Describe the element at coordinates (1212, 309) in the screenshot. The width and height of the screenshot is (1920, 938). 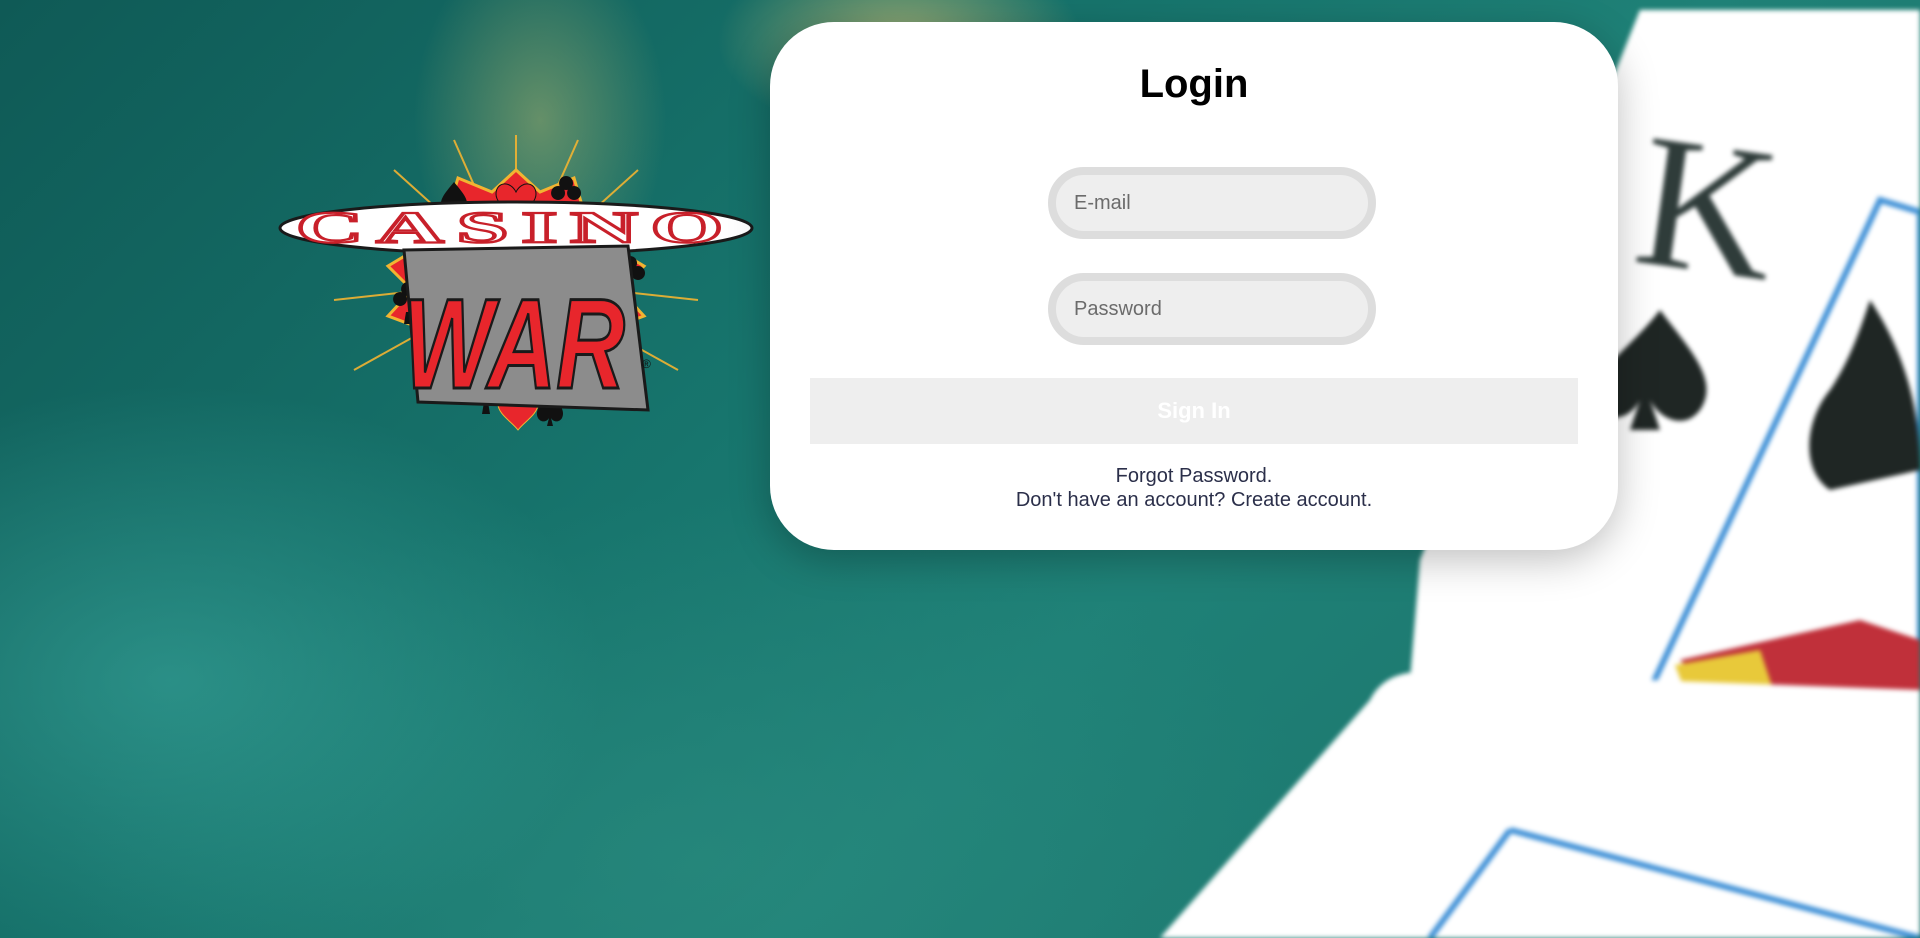
I see `password-field` at that location.